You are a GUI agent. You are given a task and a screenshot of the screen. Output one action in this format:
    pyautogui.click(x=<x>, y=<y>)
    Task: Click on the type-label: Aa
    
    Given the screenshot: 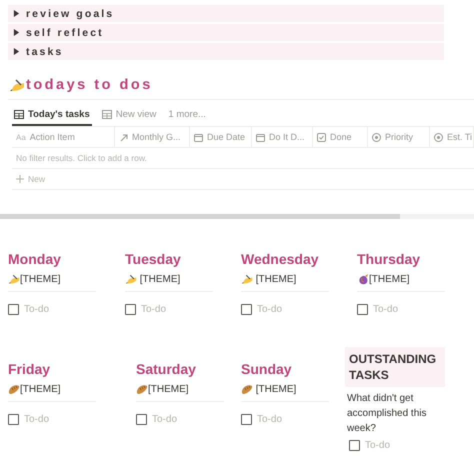 What is the action you would take?
    pyautogui.click(x=21, y=137)
    